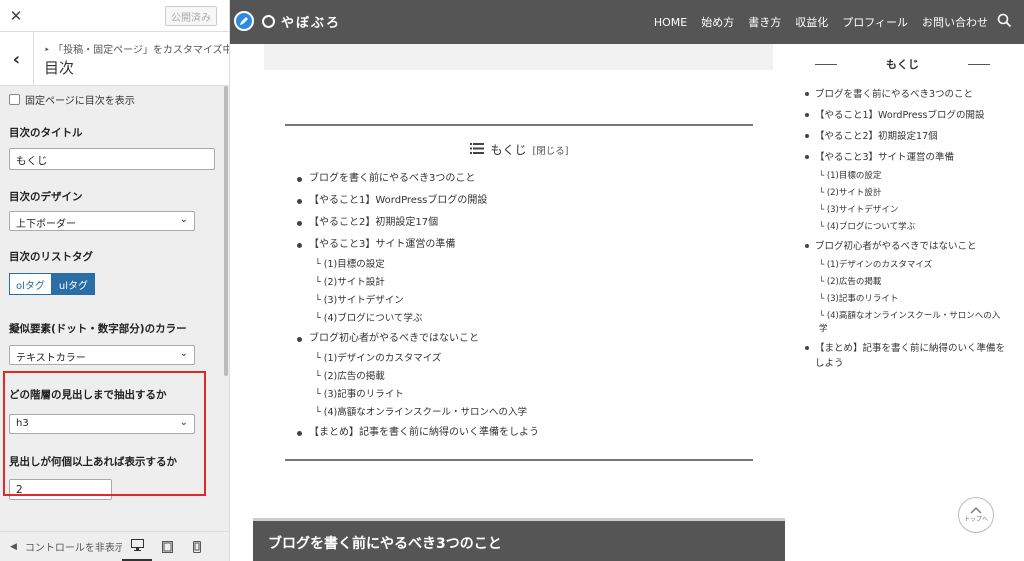 This screenshot has width=1024, height=561. Describe the element at coordinates (427, 413) in the screenshot. I see `toc-subitem: └ (4)高額なオンラインスクール・サロンへの入学` at that location.